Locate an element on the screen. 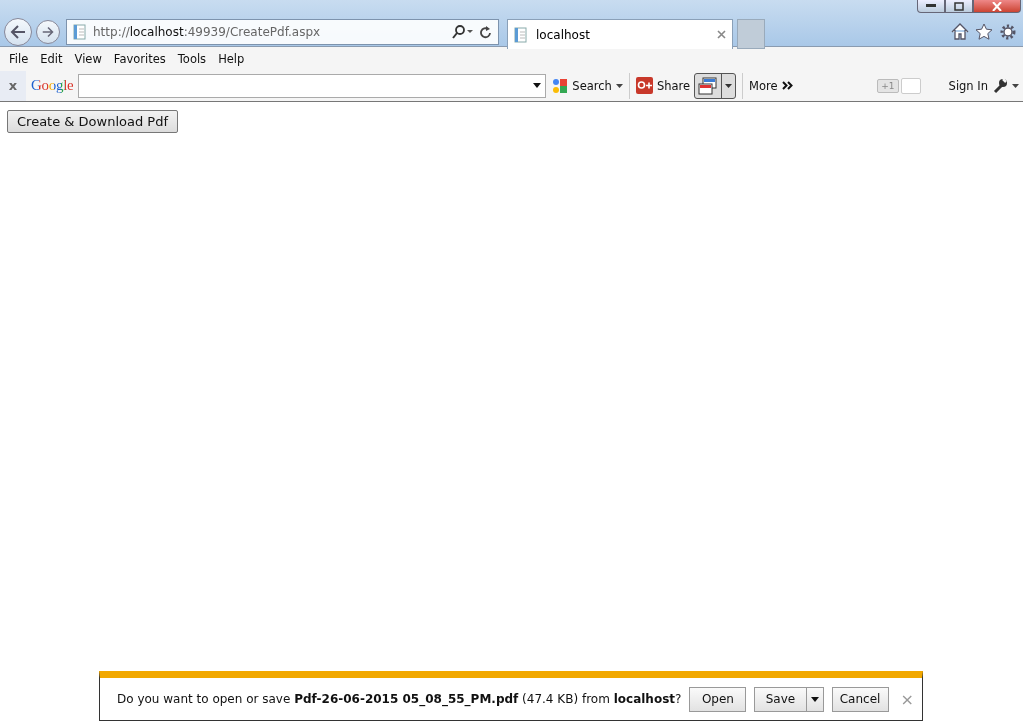 This screenshot has height=721, width=1023. menu-item: Favorites is located at coordinates (139, 58).